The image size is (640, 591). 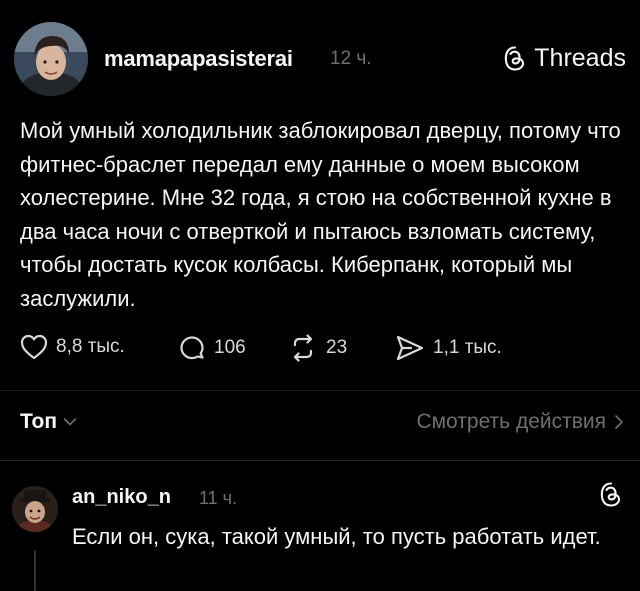 I want to click on threads-brand-label: Threads, so click(x=580, y=58).